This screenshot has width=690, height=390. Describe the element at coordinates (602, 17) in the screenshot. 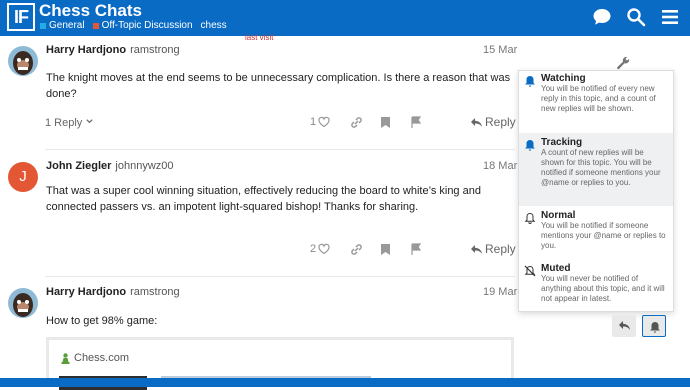

I see `chat-icon` at that location.